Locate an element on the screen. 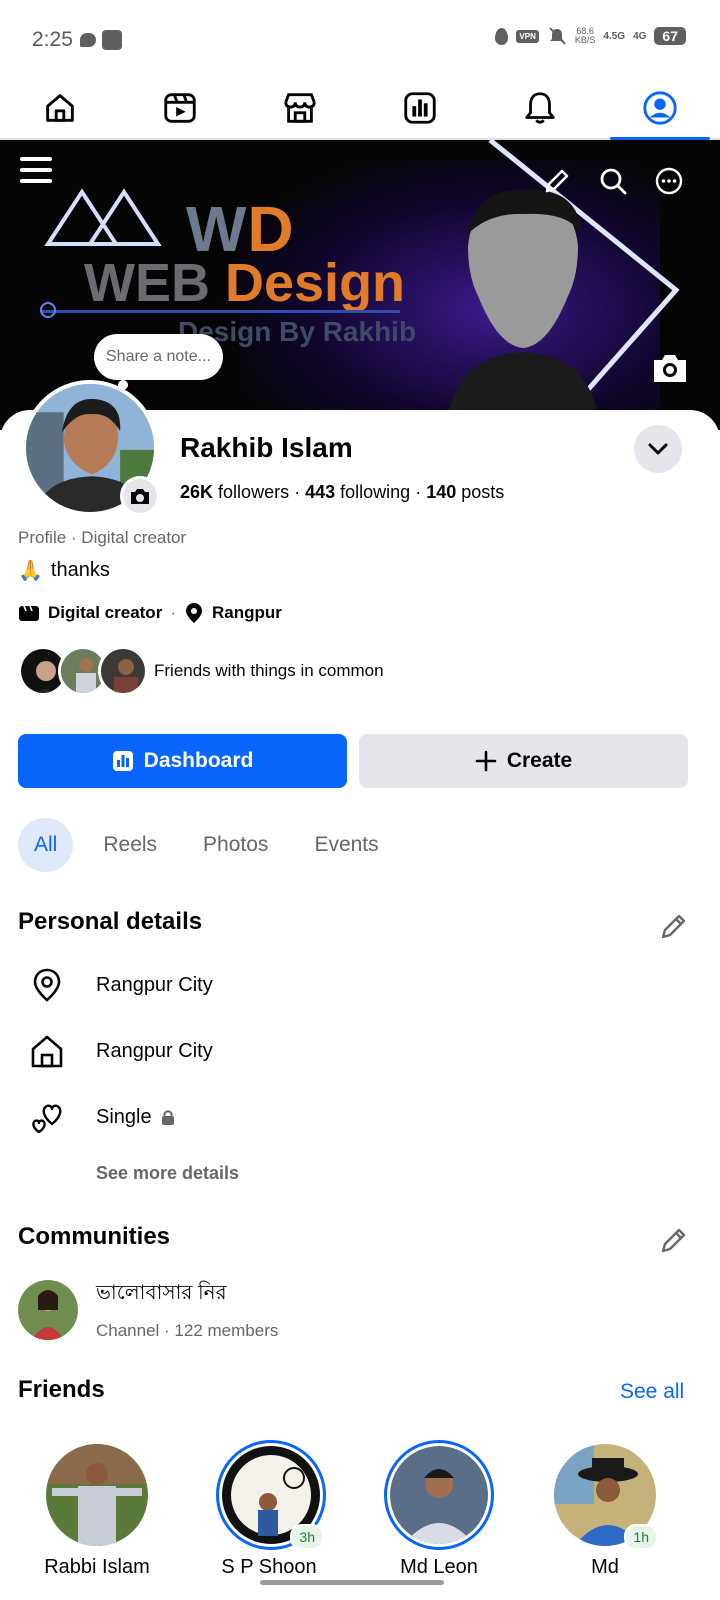 The height and width of the screenshot is (1600, 720). plus-icon is located at coordinates (486, 761).